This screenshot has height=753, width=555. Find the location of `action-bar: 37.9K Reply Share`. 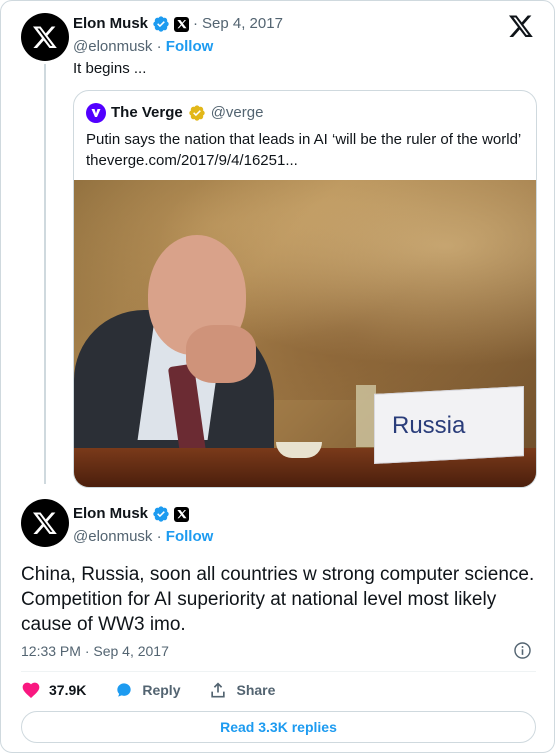

action-bar: 37.9K Reply Share is located at coordinates (162, 690).